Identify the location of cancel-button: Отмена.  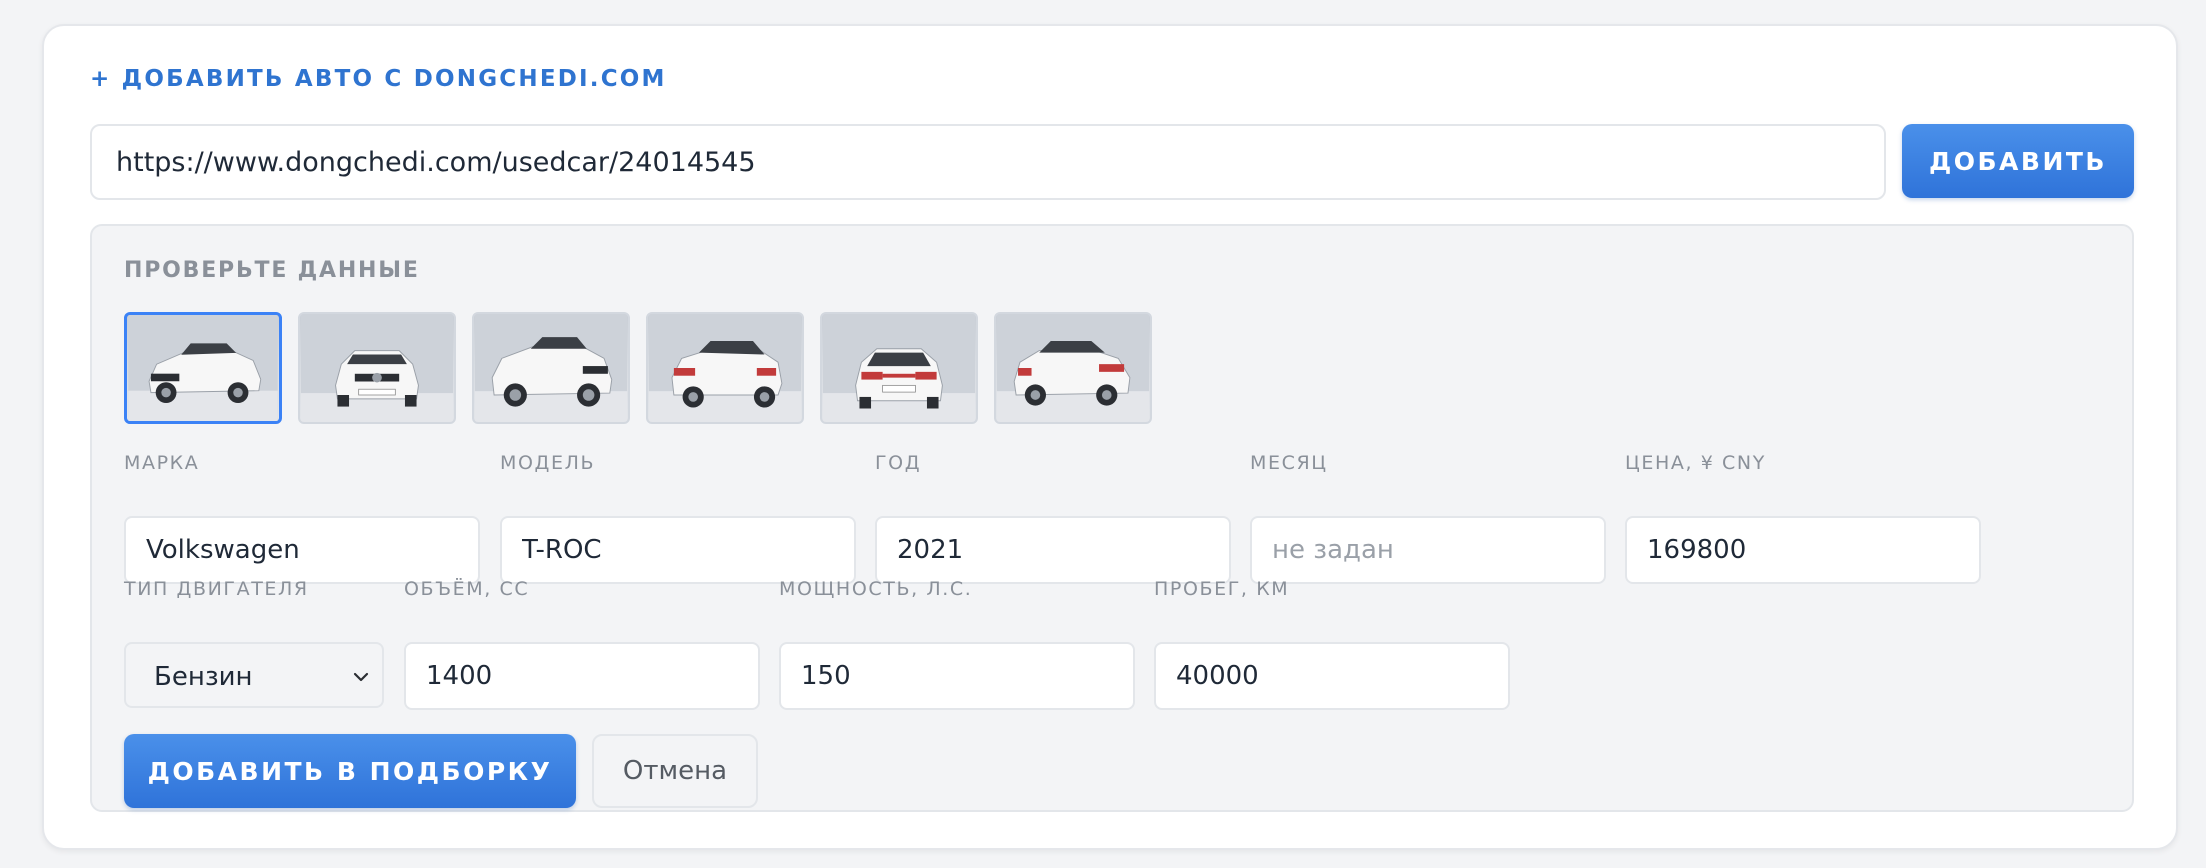
(675, 771).